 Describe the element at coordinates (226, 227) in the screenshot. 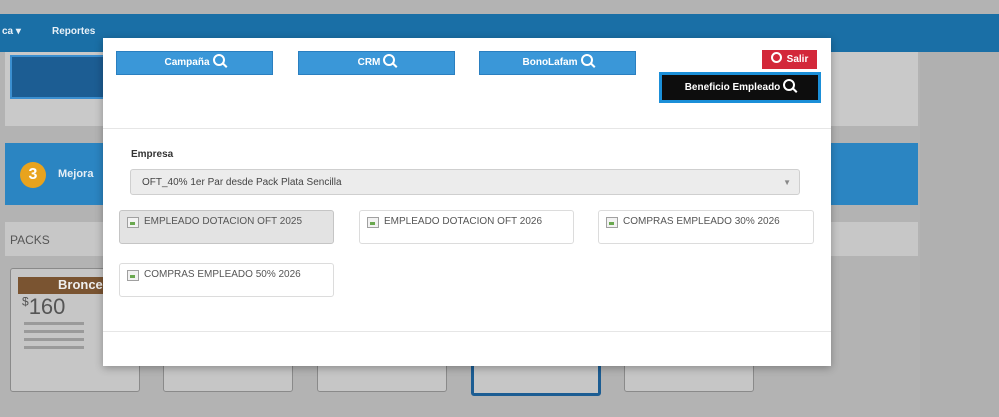

I see `option-empleado-dotacion-2025: EMPLEADO DOTACION OFT 2025` at that location.